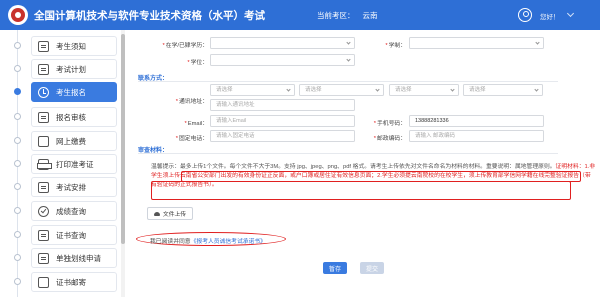 Image resolution: width=600 pixels, height=297 pixels. Describe the element at coordinates (44, 164) in the screenshot. I see `printer-icon` at that location.